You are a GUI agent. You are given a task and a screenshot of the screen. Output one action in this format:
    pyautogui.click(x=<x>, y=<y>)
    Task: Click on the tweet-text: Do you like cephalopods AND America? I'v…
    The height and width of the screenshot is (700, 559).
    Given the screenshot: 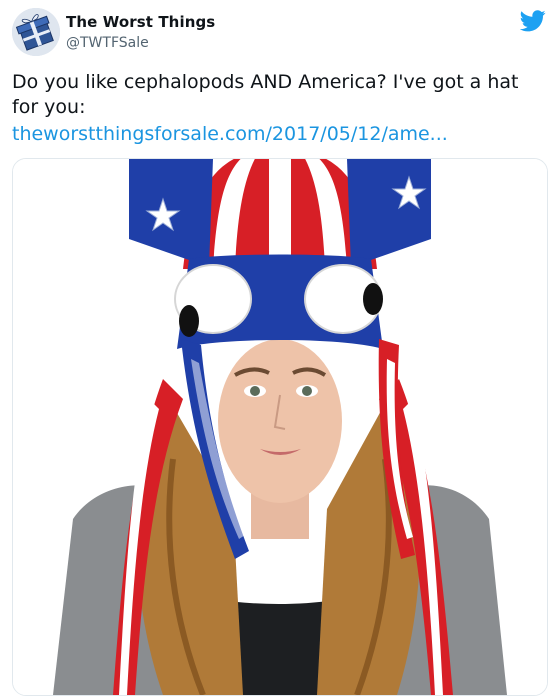 What is the action you would take?
    pyautogui.click(x=265, y=94)
    